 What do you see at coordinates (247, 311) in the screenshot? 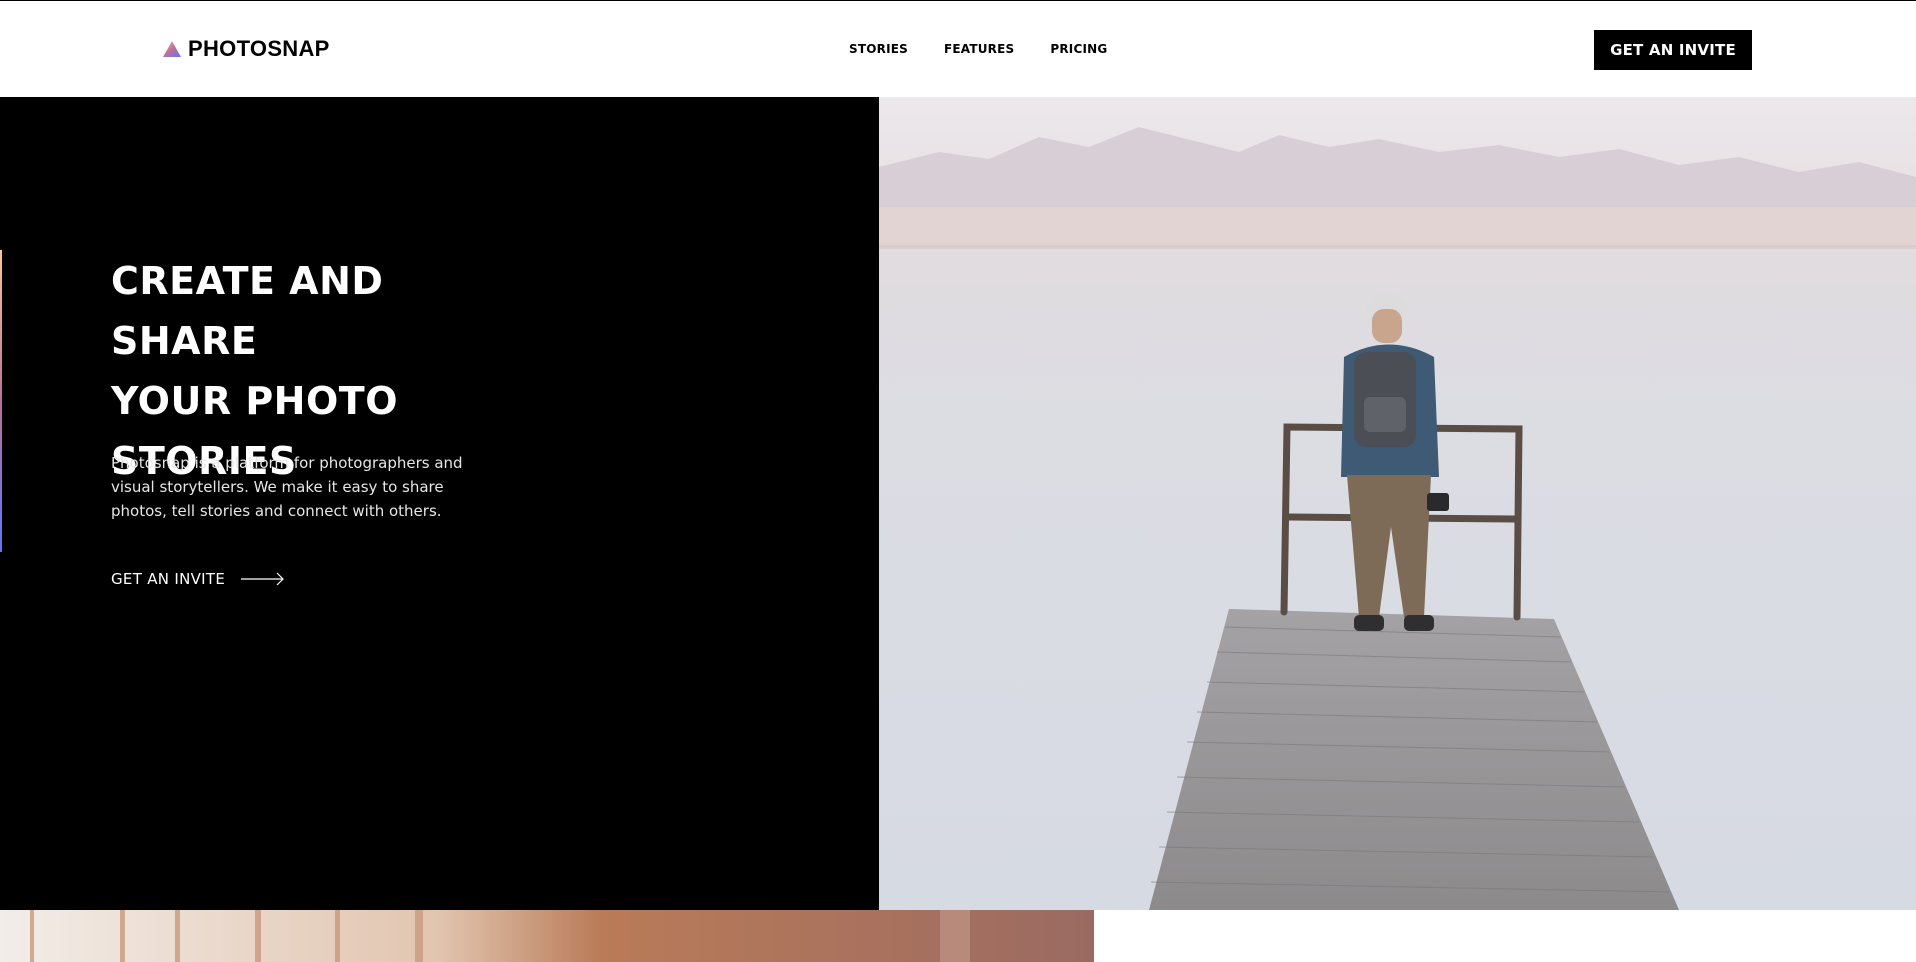
I see `hero-title-line: CREATE AND SHARE` at bounding box center [247, 311].